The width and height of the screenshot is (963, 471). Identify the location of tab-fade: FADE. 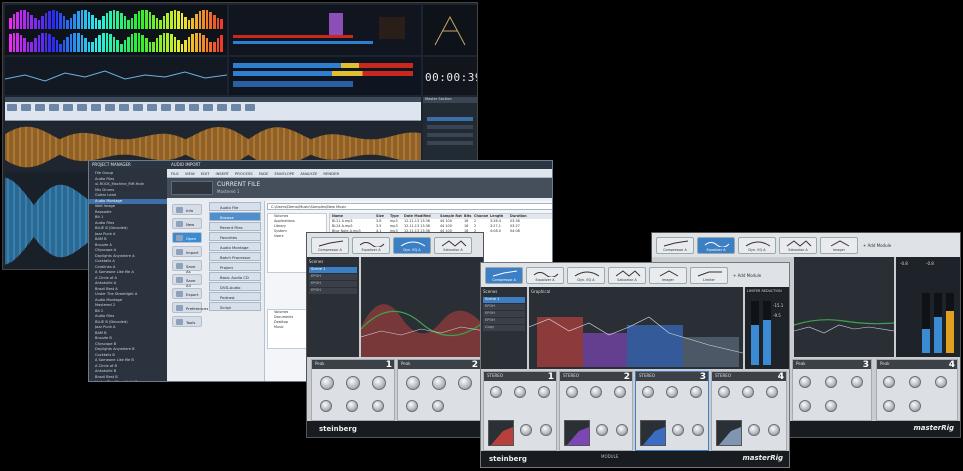
(264, 173).